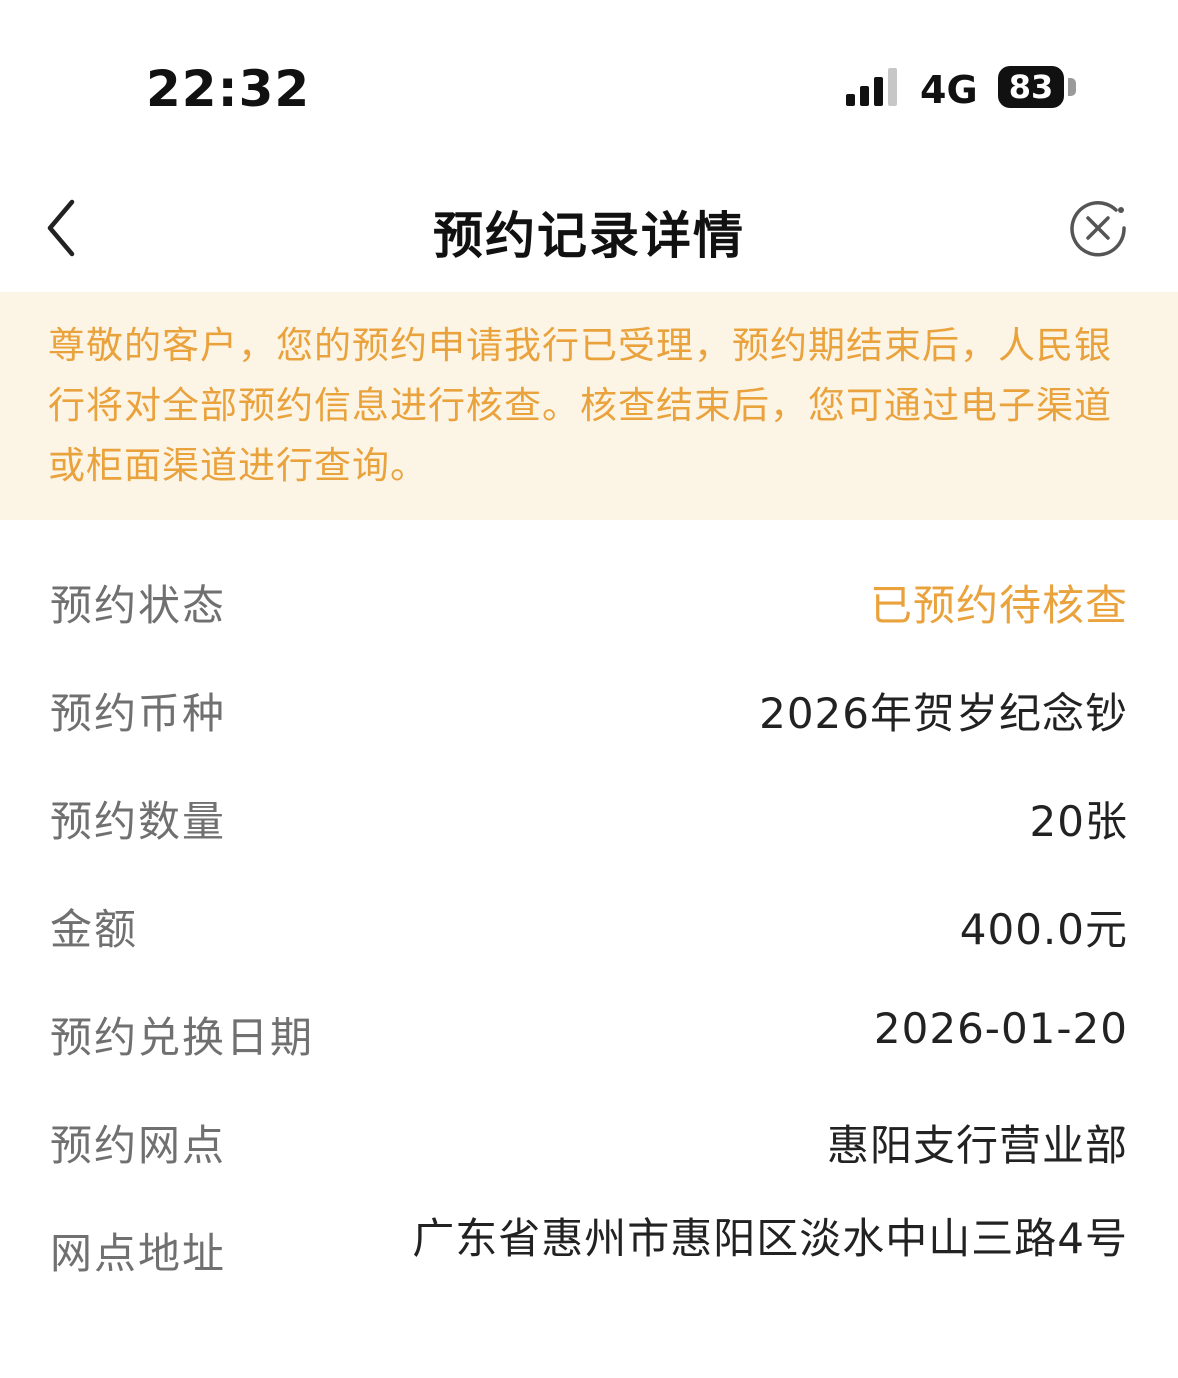  I want to click on detail-label: 预约兑换日期, so click(182, 1037).